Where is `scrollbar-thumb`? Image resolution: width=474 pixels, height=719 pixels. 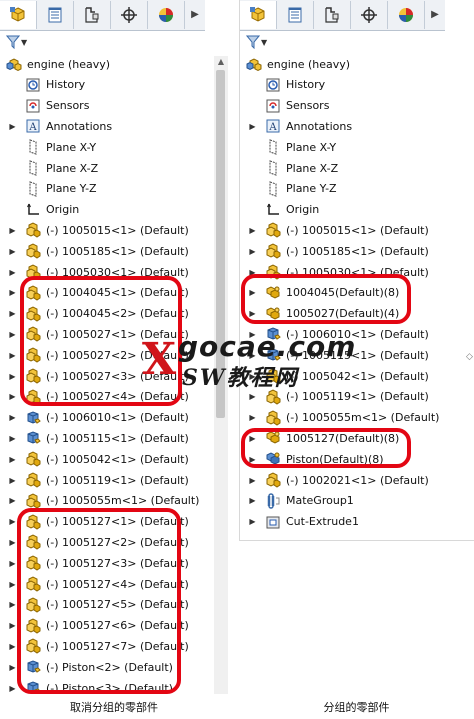 scrollbar-thumb is located at coordinates (220, 244).